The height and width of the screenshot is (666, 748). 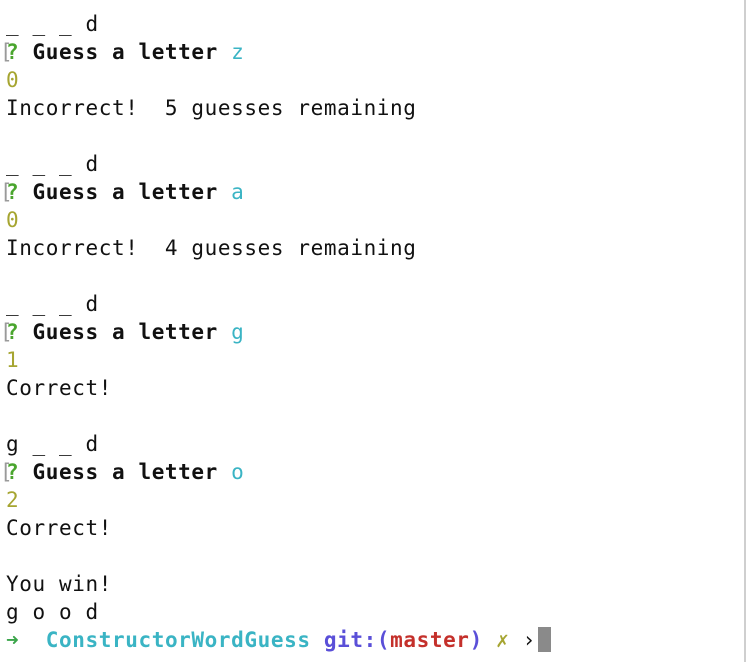 I want to click on guess-answer: g, so click(x=238, y=332).